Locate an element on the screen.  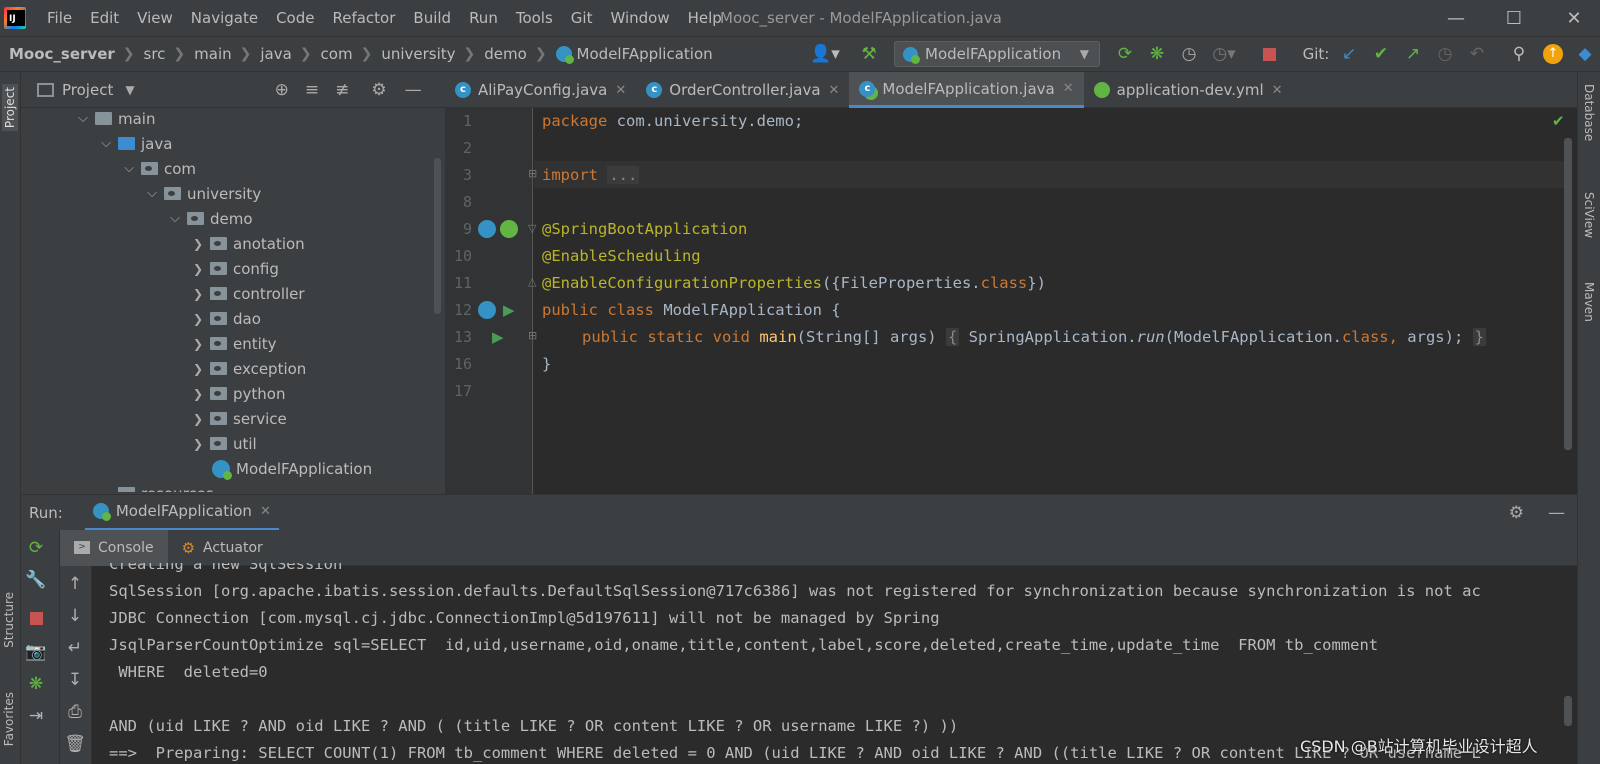
editor-scrollbar is located at coordinates (1568, 294).